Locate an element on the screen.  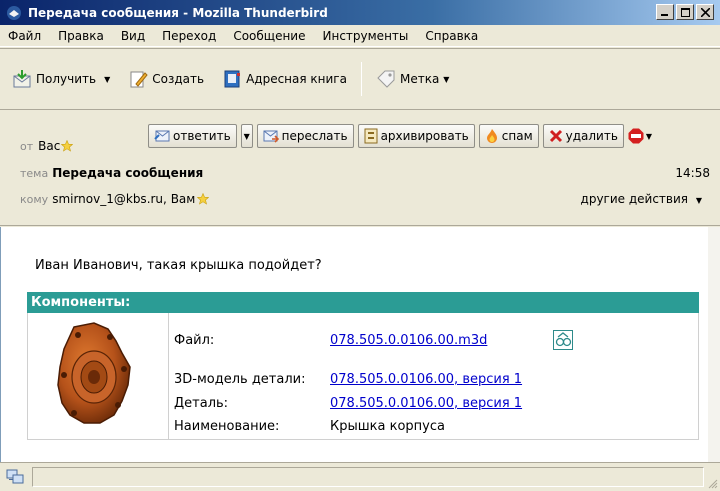
name-value: Крышка корпуса is located at coordinates (387, 426).